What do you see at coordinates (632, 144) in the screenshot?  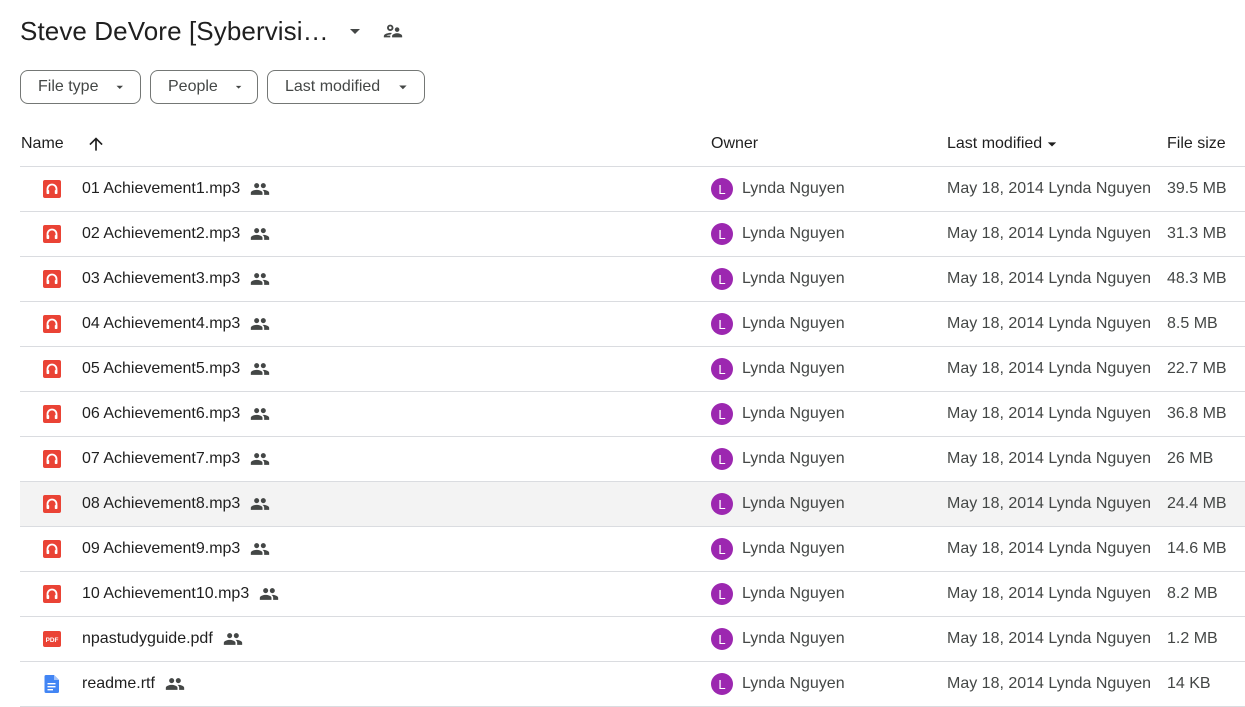 I see `table-header: Name Owner Last modified File size` at bounding box center [632, 144].